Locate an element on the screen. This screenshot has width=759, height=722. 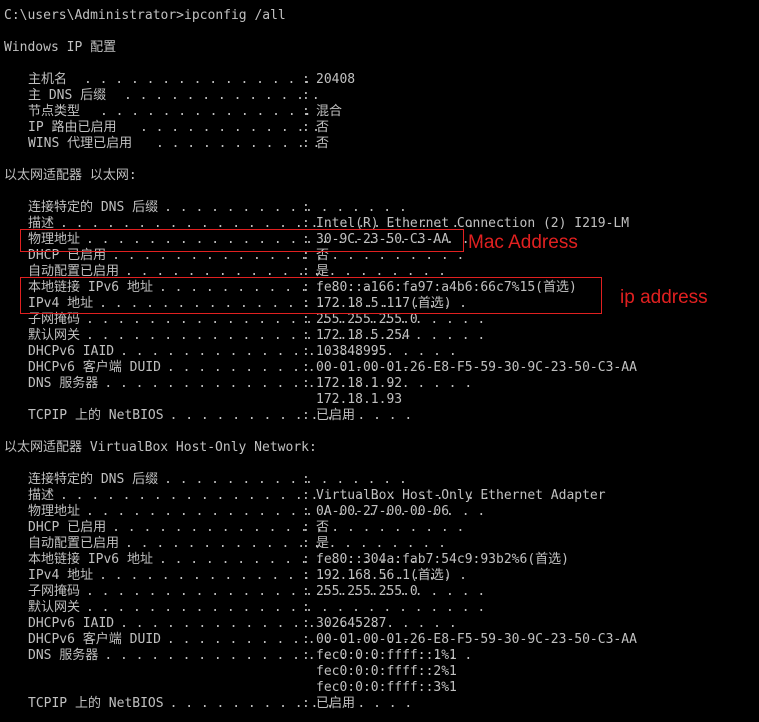
ip-address-annotation: ip address is located at coordinates (664, 297).